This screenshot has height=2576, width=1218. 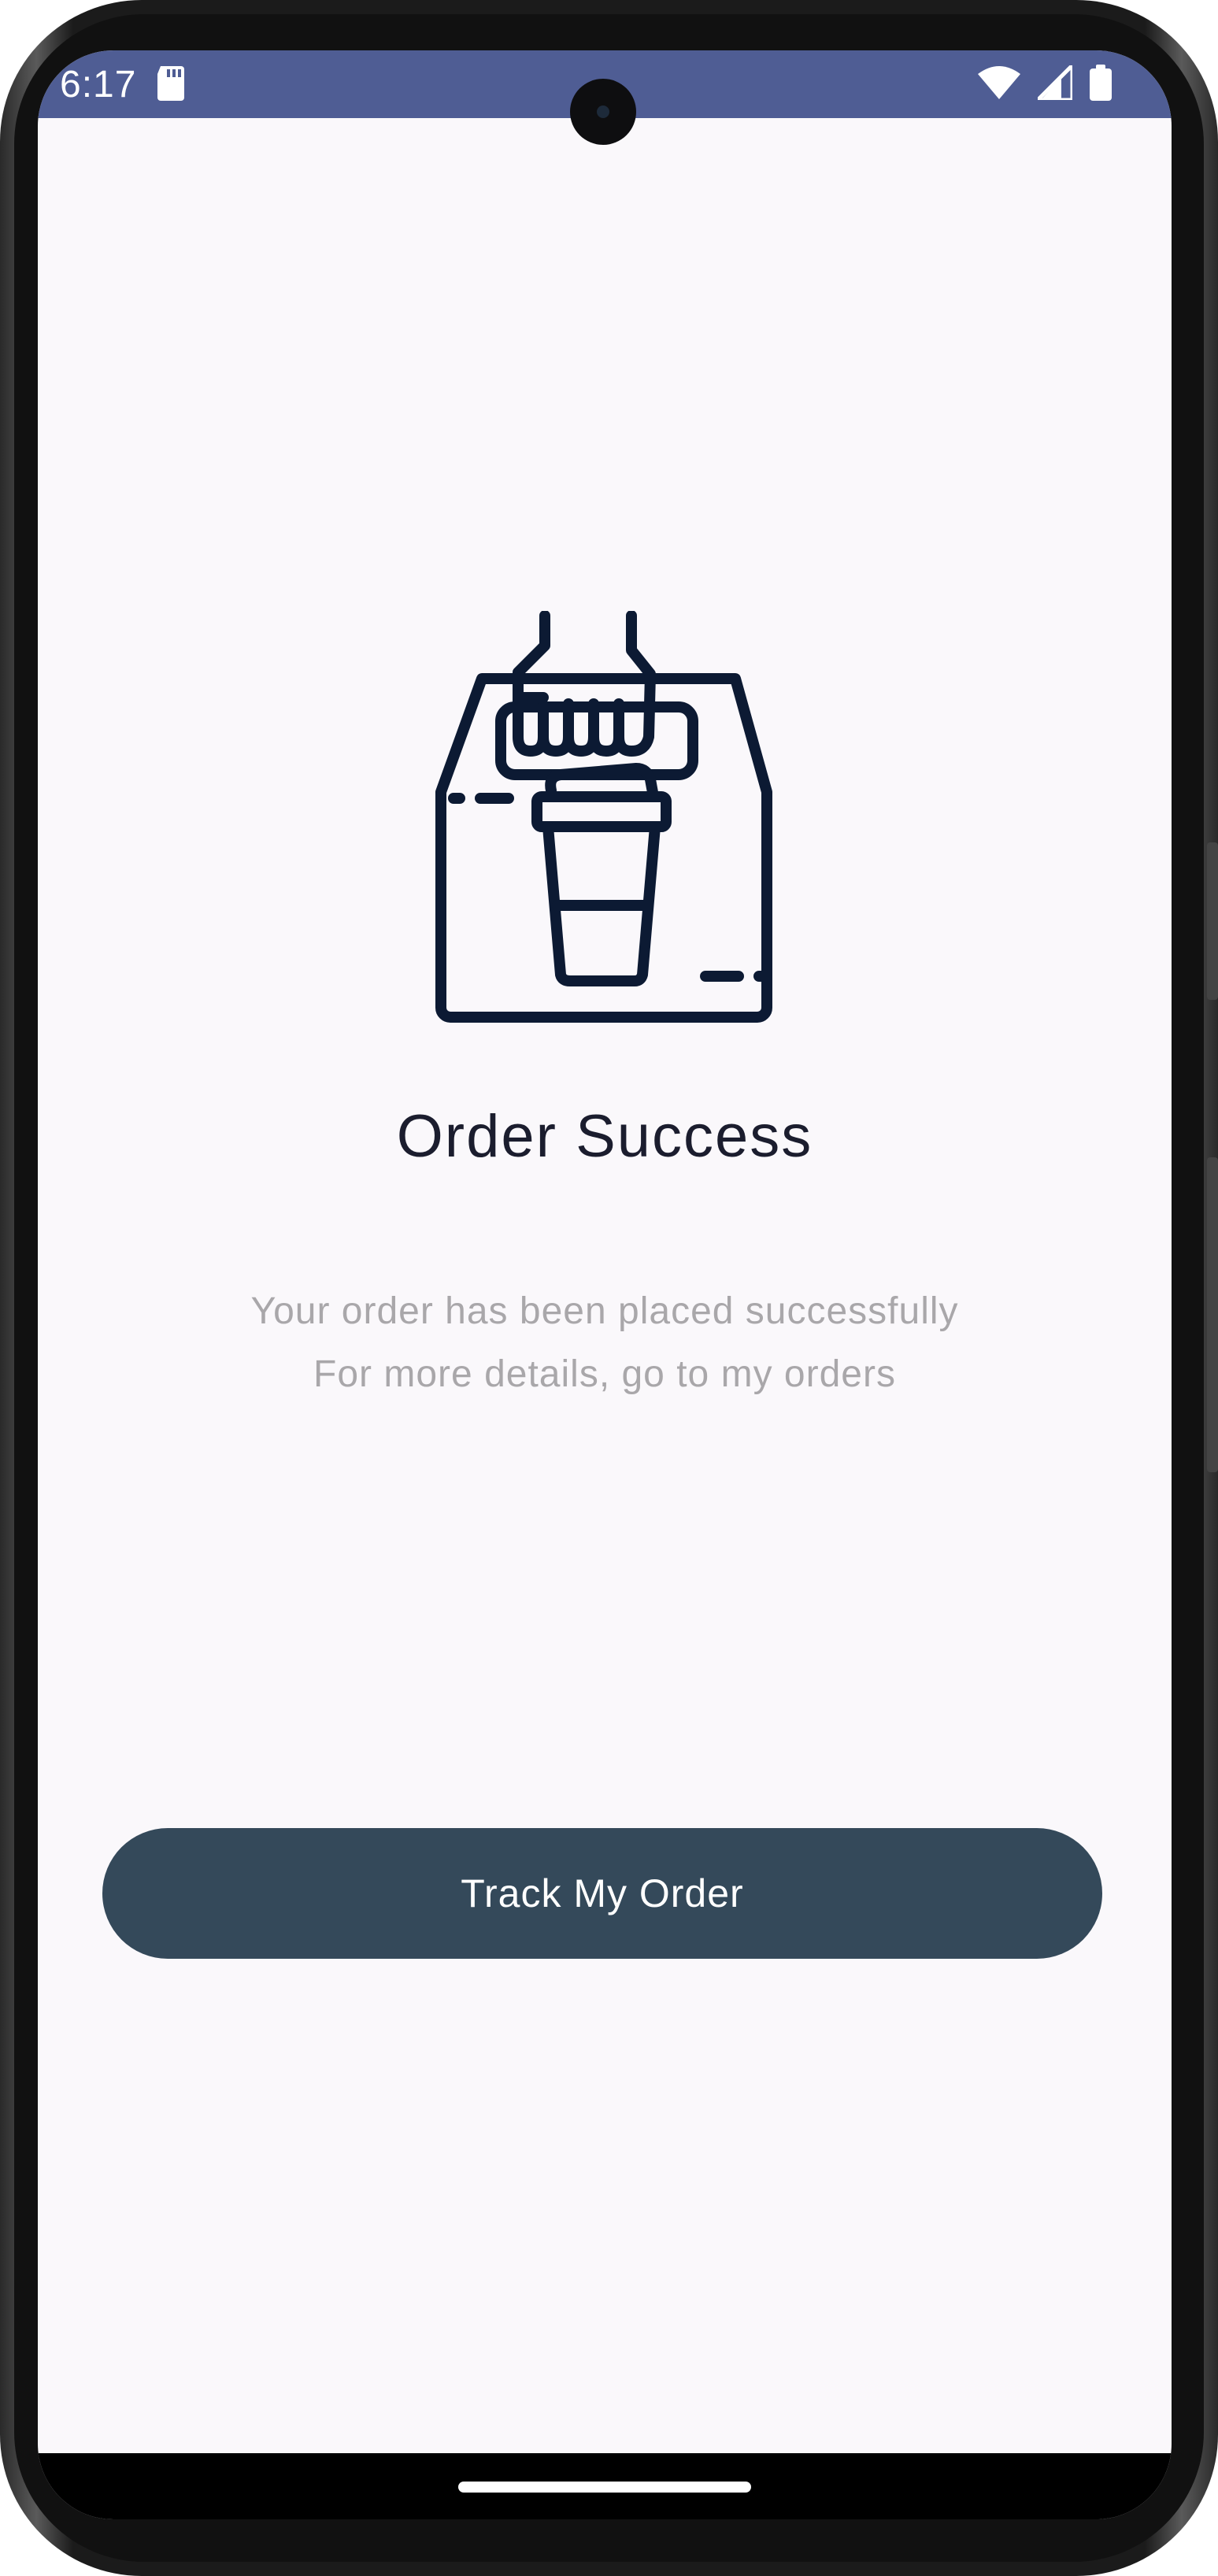 What do you see at coordinates (604, 1374) in the screenshot?
I see `details-hint: For more details, go to my orders` at bounding box center [604, 1374].